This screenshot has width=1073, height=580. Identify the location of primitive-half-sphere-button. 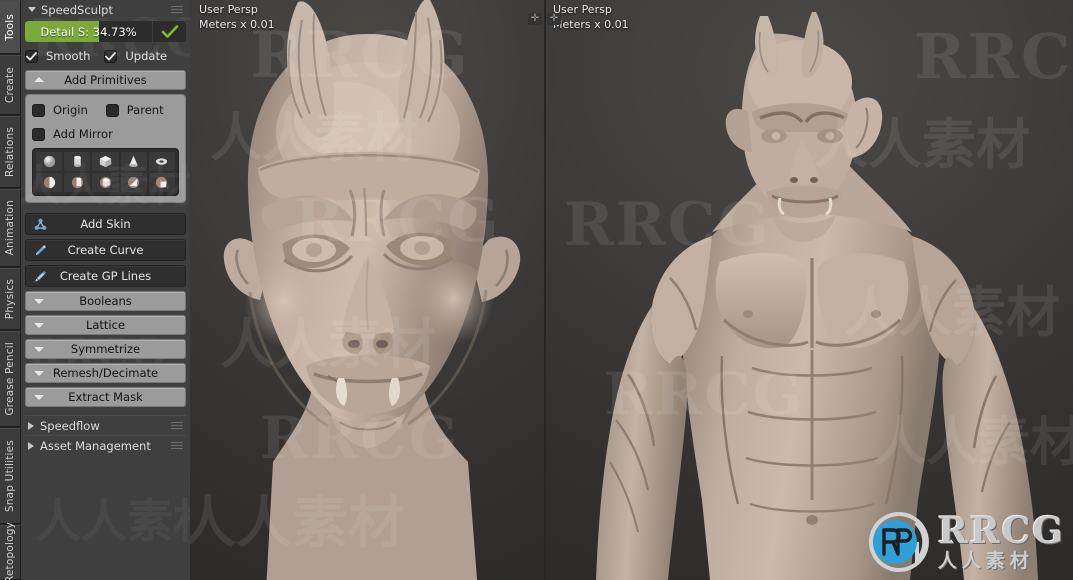
(49, 182).